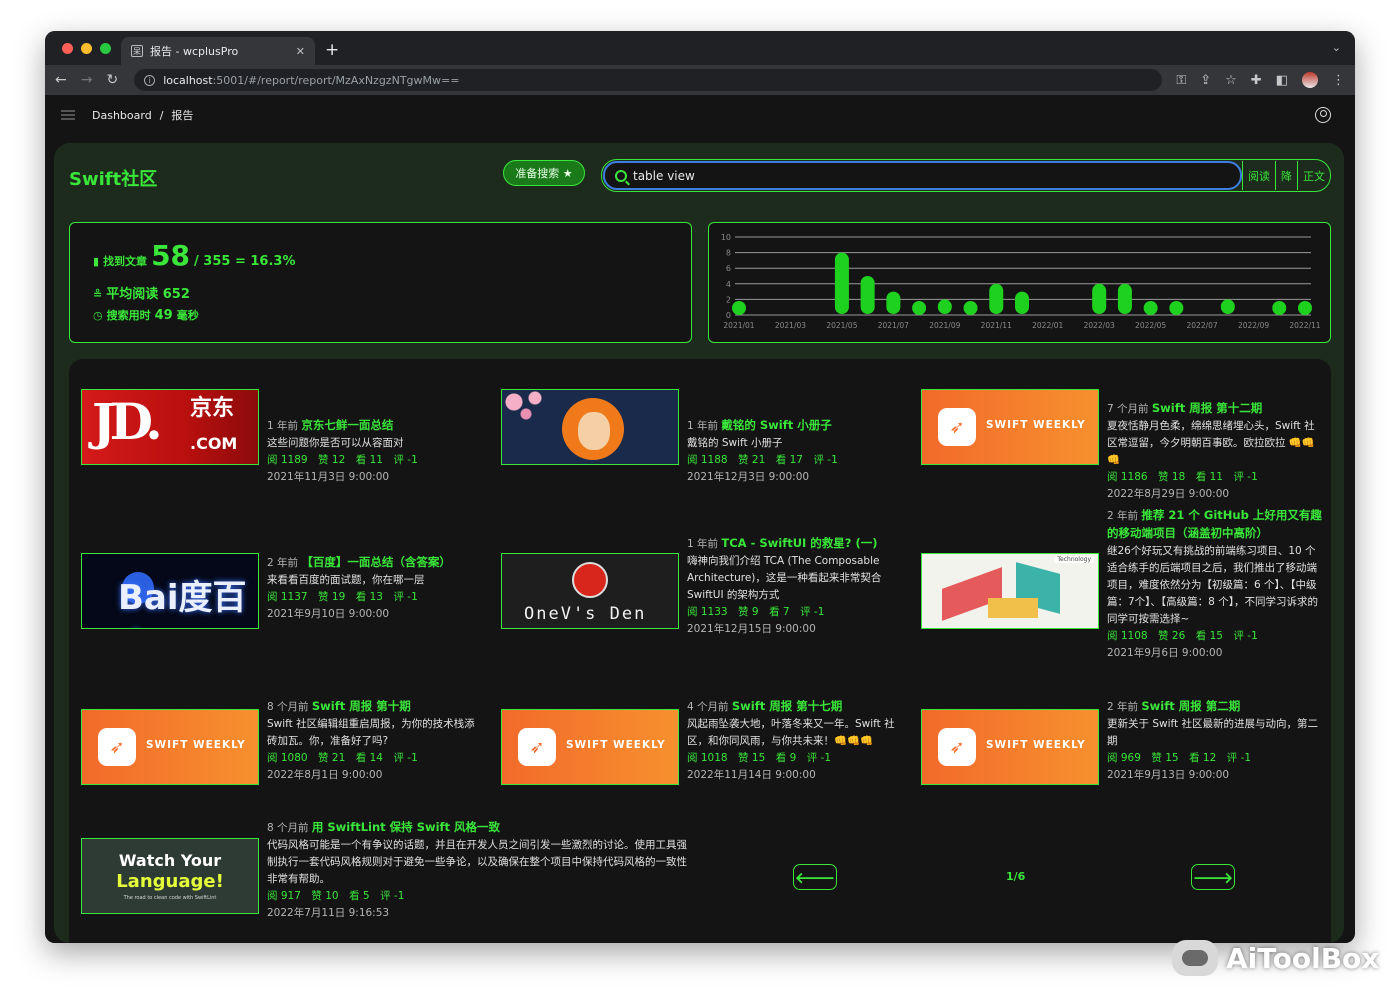 The width and height of the screenshot is (1400, 1003). Describe the element at coordinates (170, 427) in the screenshot. I see `jd-thumbnail: JD. 京东 .COM` at that location.